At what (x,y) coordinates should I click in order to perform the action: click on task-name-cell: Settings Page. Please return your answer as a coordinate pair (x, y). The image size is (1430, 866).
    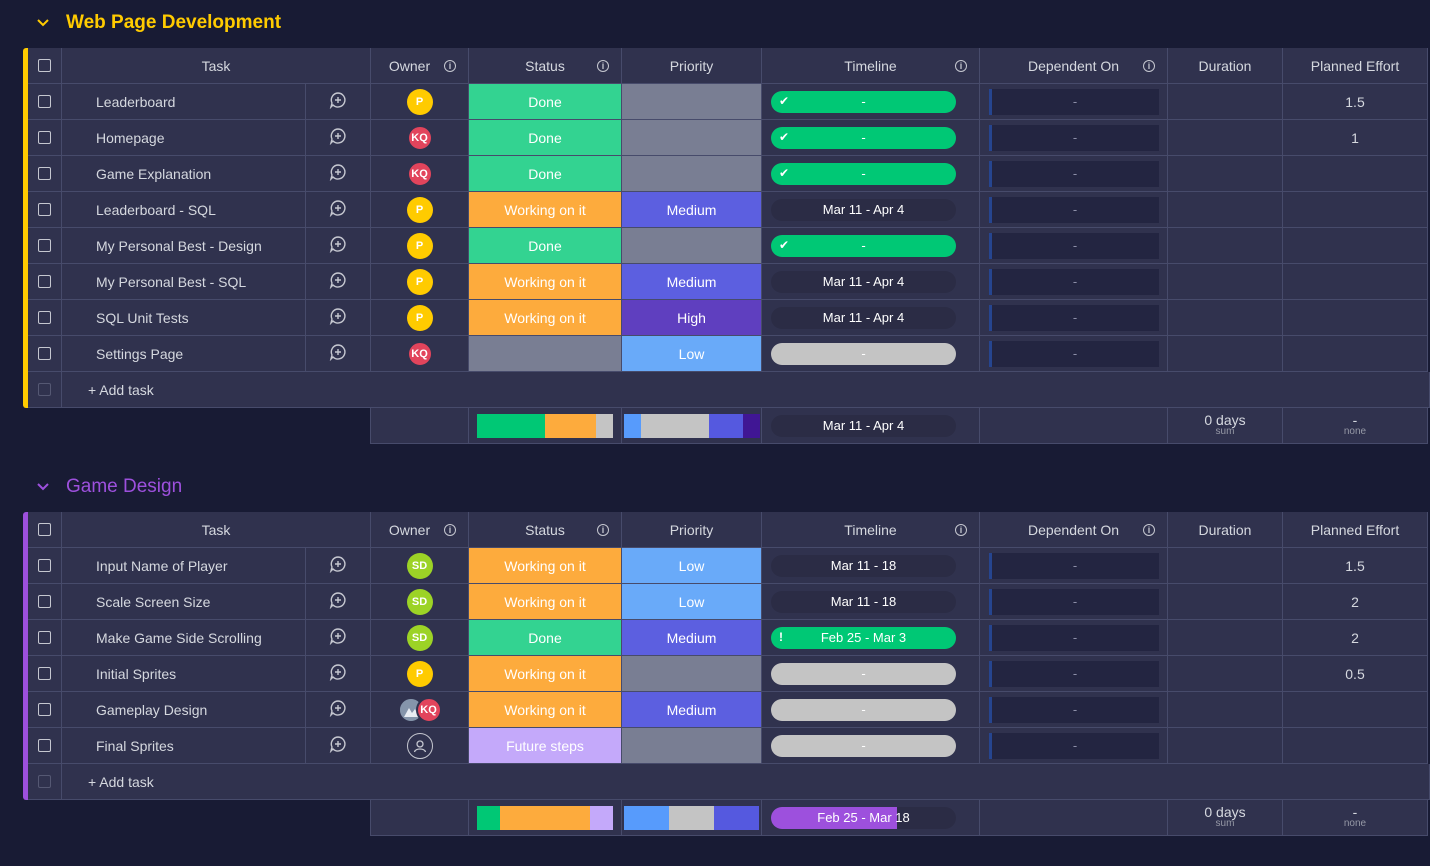
    Looking at the image, I should click on (184, 354).